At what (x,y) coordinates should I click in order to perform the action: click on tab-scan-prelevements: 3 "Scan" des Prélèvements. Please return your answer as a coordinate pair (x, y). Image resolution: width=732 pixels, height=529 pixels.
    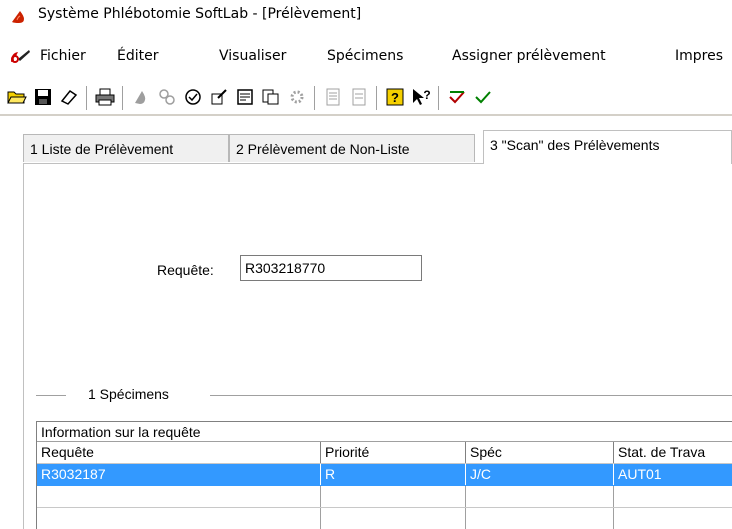
    Looking at the image, I should click on (607, 147).